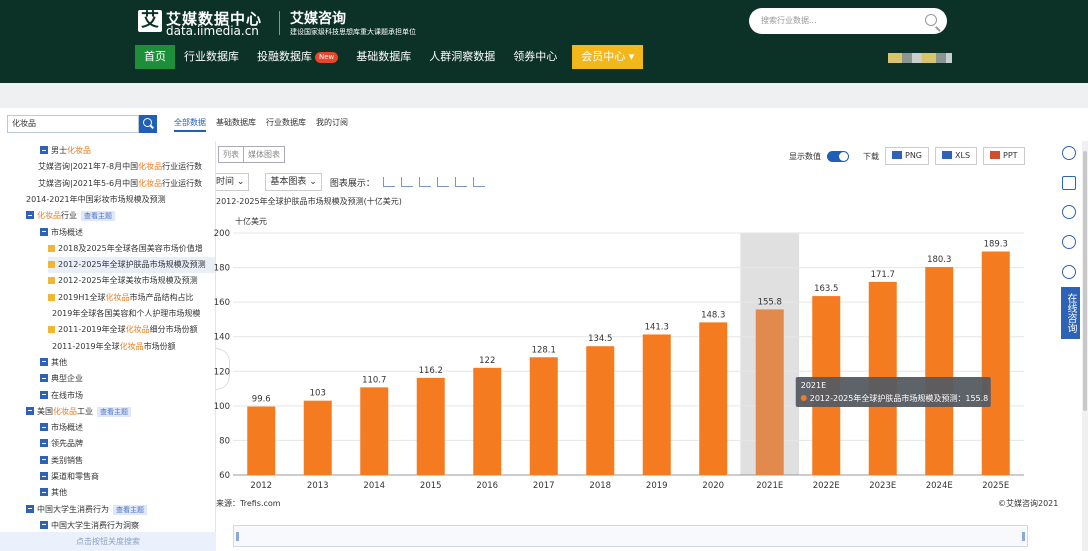 This screenshot has height=551, width=1088. What do you see at coordinates (939, 260) in the screenshot?
I see `data-label: 180.3` at bounding box center [939, 260].